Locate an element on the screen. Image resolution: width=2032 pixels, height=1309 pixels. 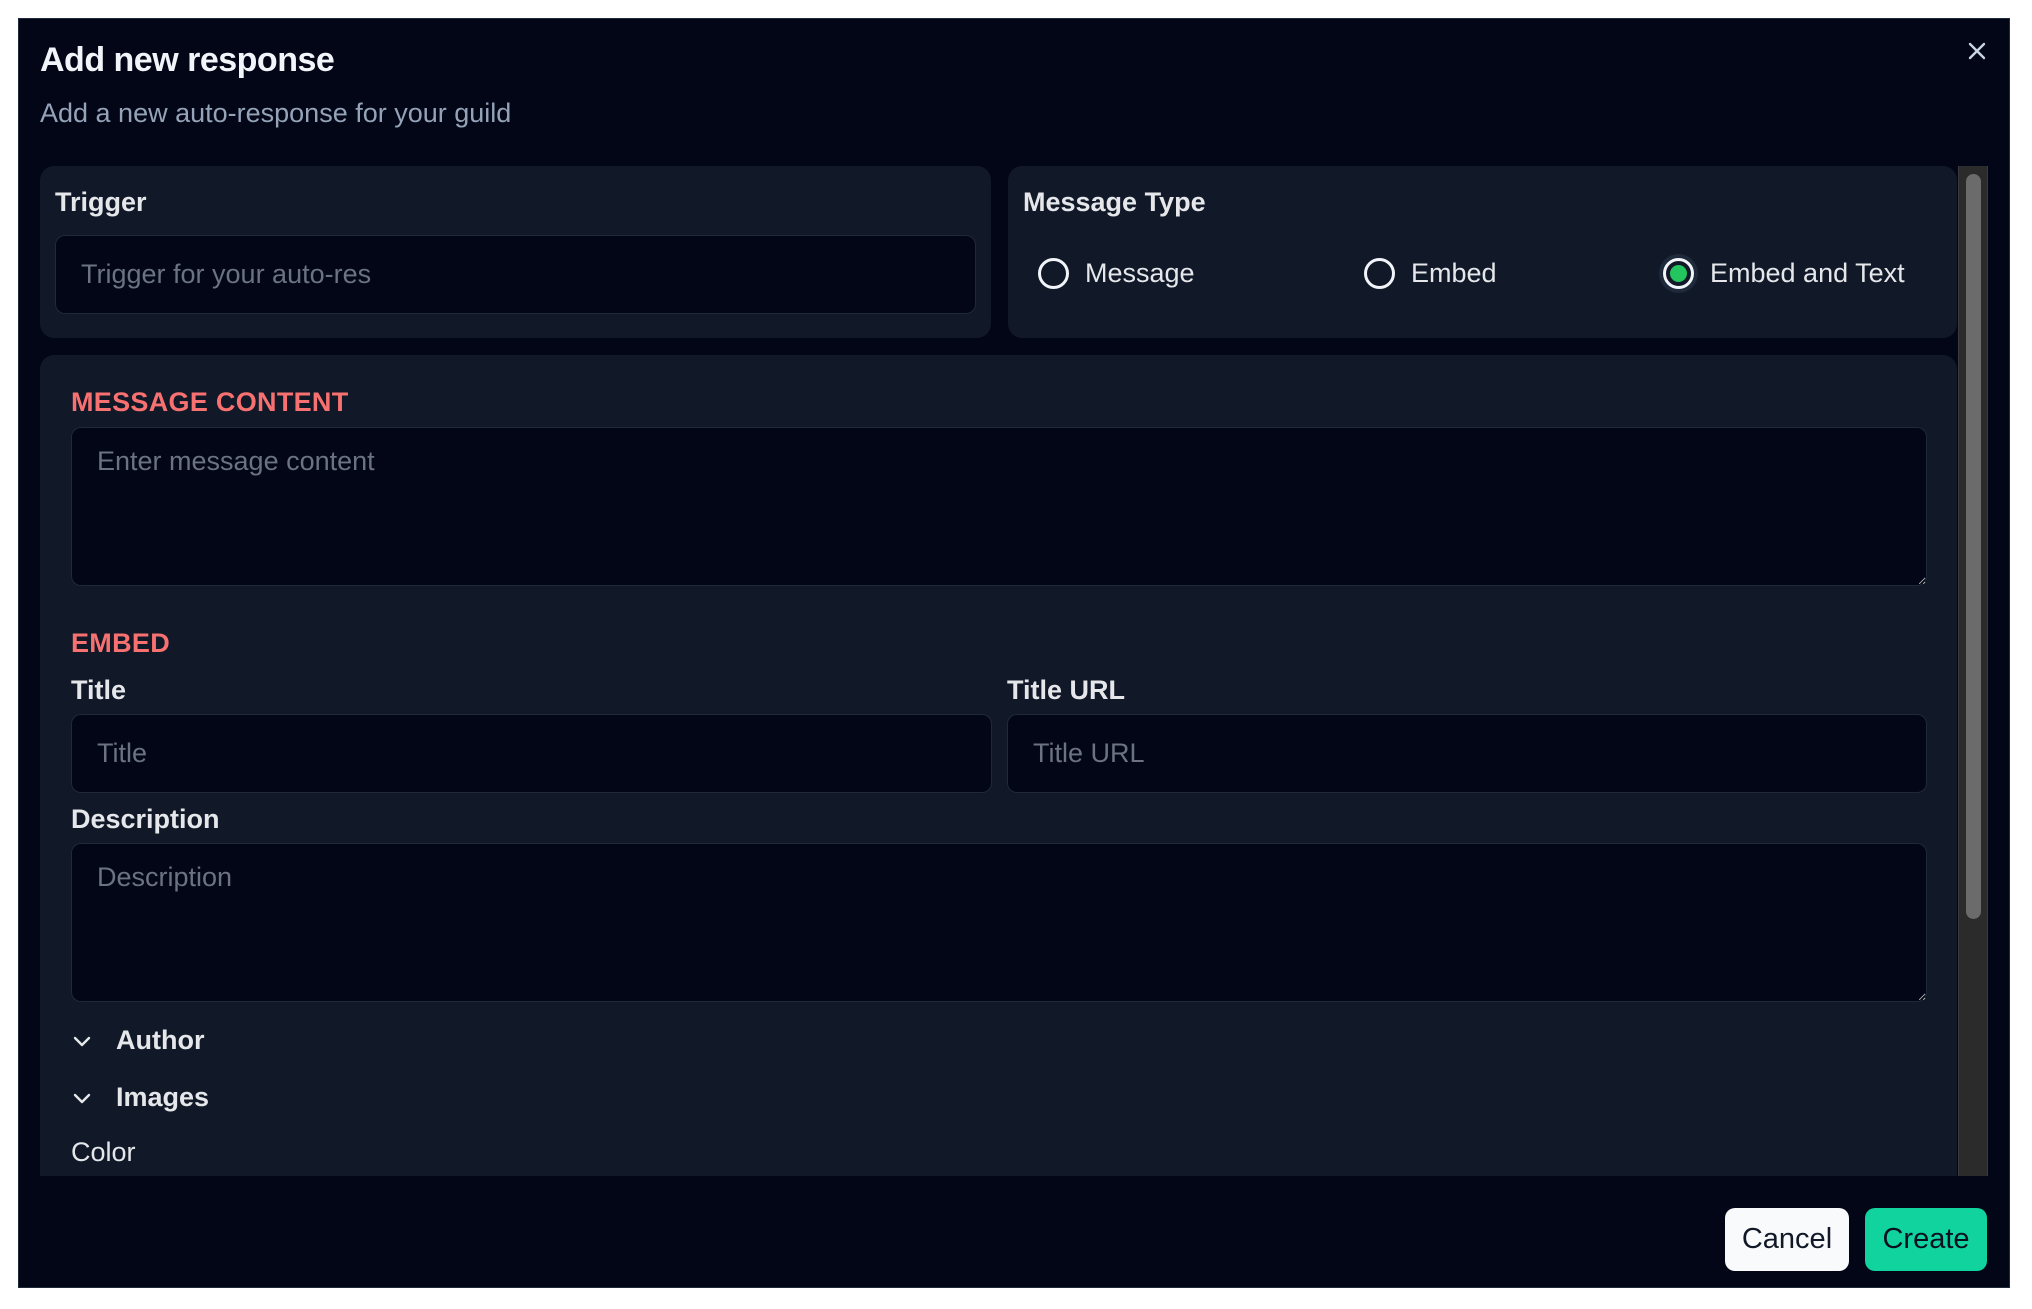
radio-embed: Embed is located at coordinates (1430, 273).